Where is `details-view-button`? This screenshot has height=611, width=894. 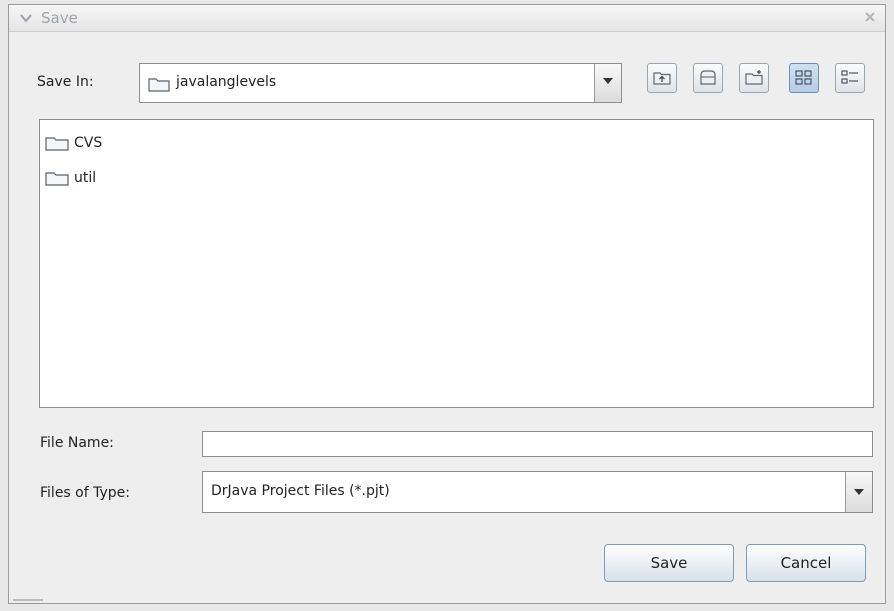 details-view-button is located at coordinates (850, 78).